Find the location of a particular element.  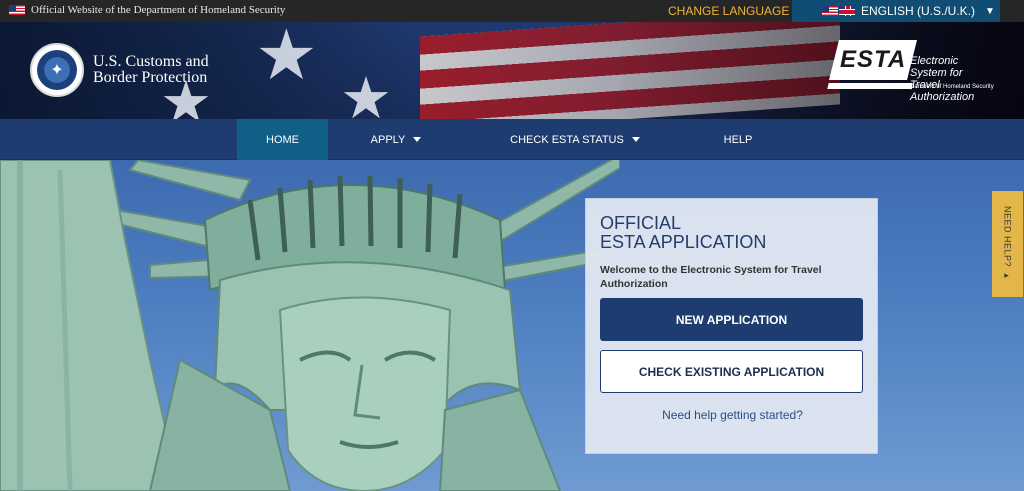

agency-name-line1: U.S. Customs and is located at coordinates (151, 61).